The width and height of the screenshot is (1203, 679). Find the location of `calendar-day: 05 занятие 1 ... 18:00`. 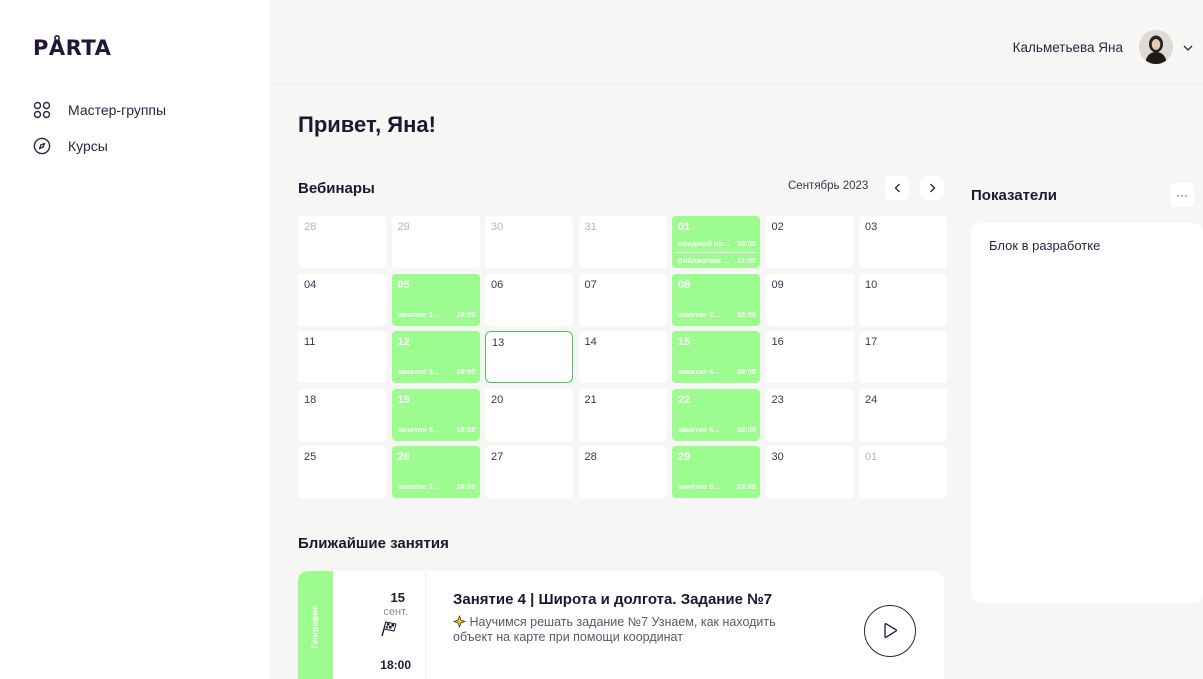

calendar-day: 05 занятие 1 ... 18:00 is located at coordinates (435, 299).